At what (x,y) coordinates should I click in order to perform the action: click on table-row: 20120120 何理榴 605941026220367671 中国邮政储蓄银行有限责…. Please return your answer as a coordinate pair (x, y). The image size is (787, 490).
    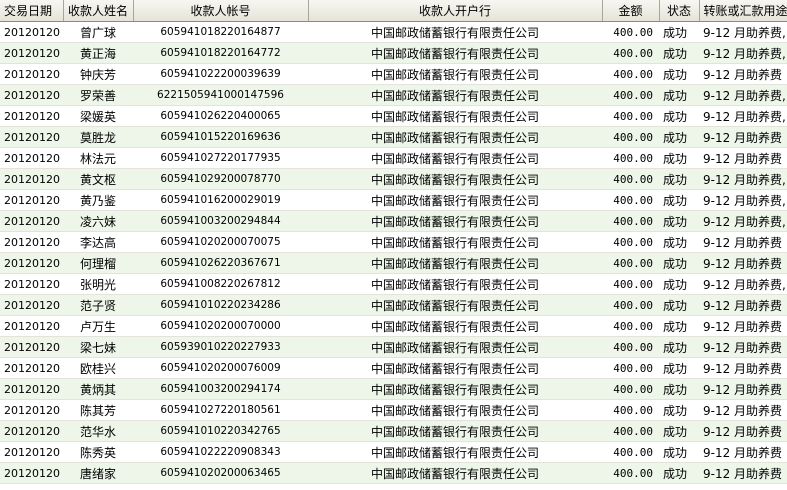
    Looking at the image, I should click on (393, 263).